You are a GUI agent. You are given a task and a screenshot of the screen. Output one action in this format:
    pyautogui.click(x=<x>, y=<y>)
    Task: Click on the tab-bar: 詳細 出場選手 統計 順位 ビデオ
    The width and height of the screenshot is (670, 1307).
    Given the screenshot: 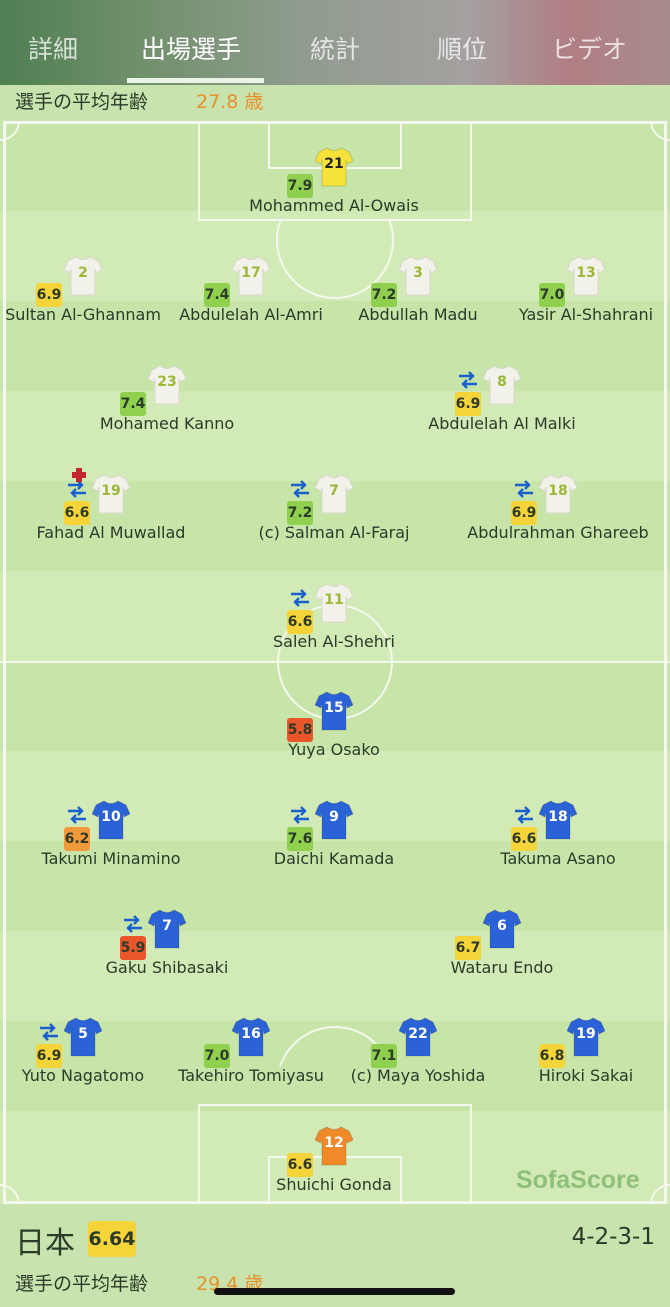 What is the action you would take?
    pyautogui.click(x=335, y=42)
    